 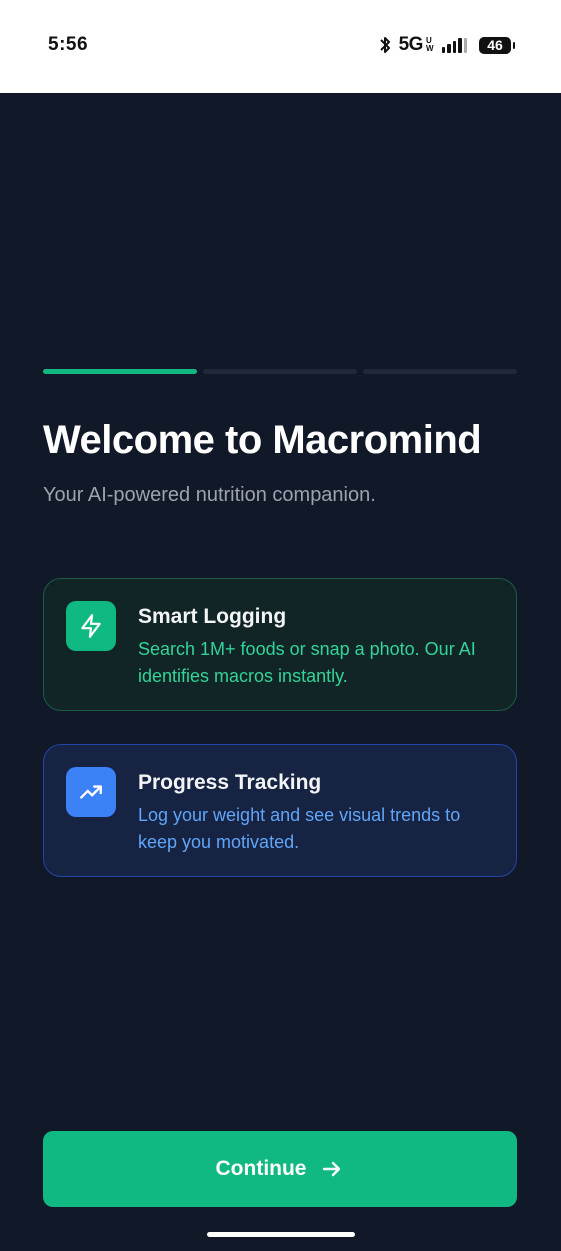 What do you see at coordinates (230, 782) in the screenshot?
I see `feature-title: Progress Tracking` at bounding box center [230, 782].